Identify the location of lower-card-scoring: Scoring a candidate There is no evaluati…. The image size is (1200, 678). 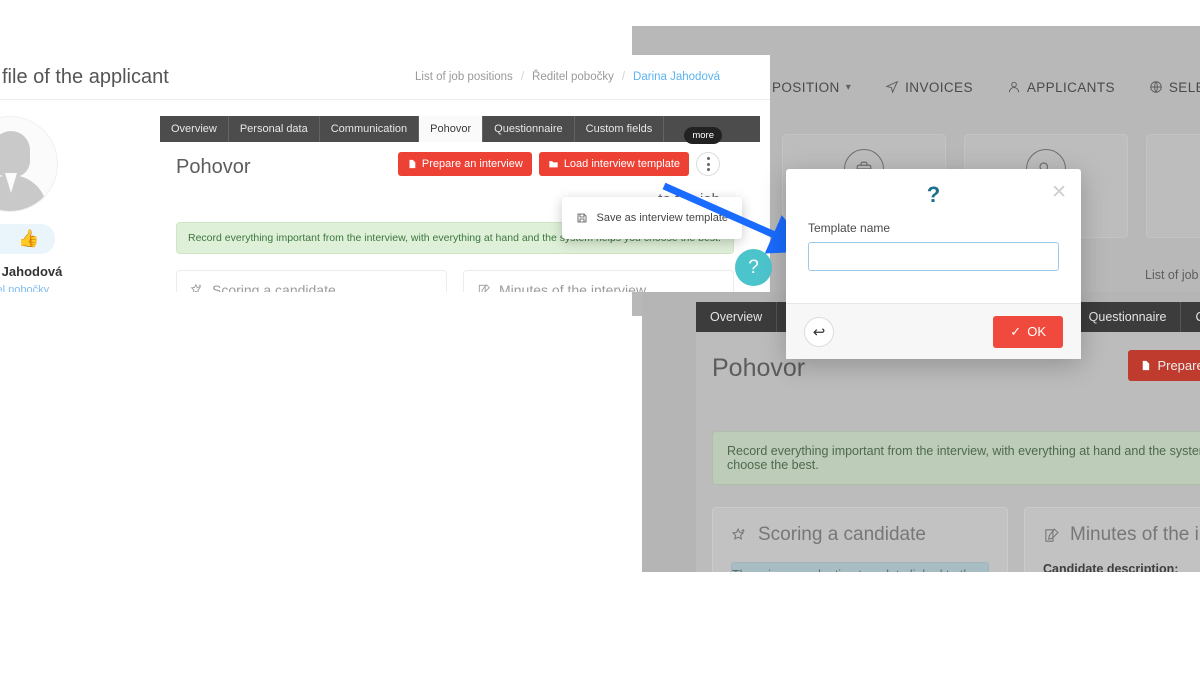
(860, 539).